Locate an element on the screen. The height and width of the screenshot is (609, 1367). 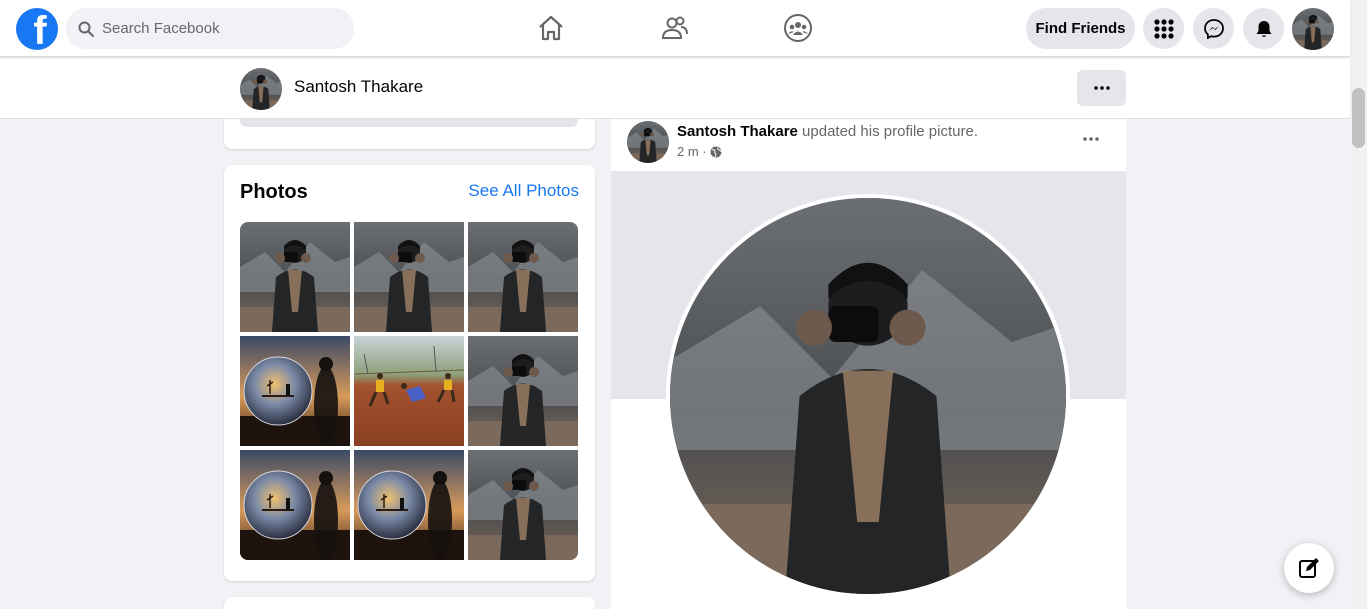
globe-icon is located at coordinates (716, 151).